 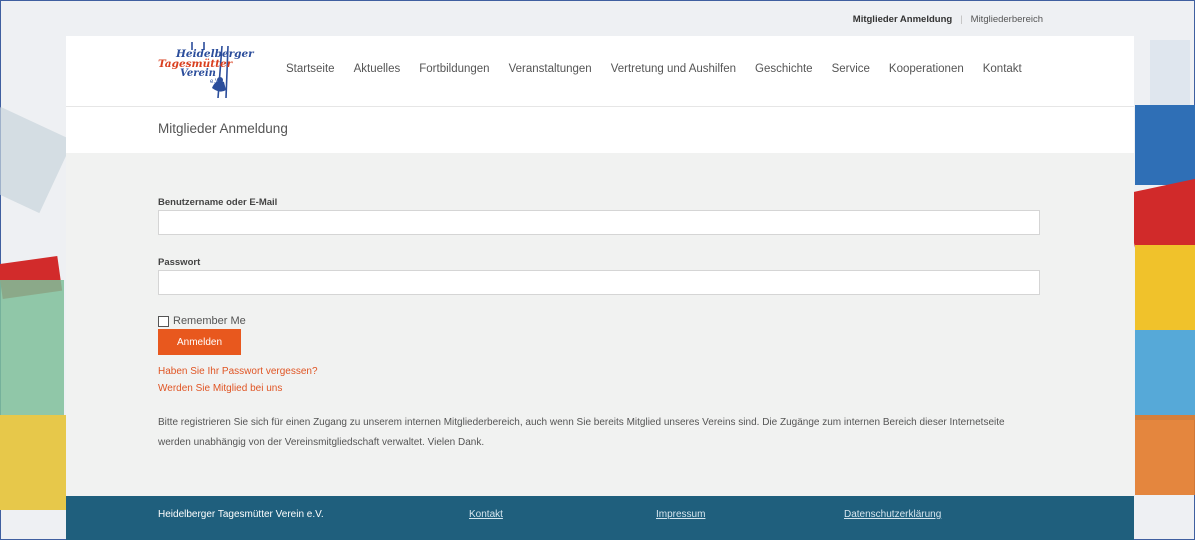 I want to click on footer-org-name: Heidelberger Tagesmütter Verein e.V., so click(x=241, y=514).